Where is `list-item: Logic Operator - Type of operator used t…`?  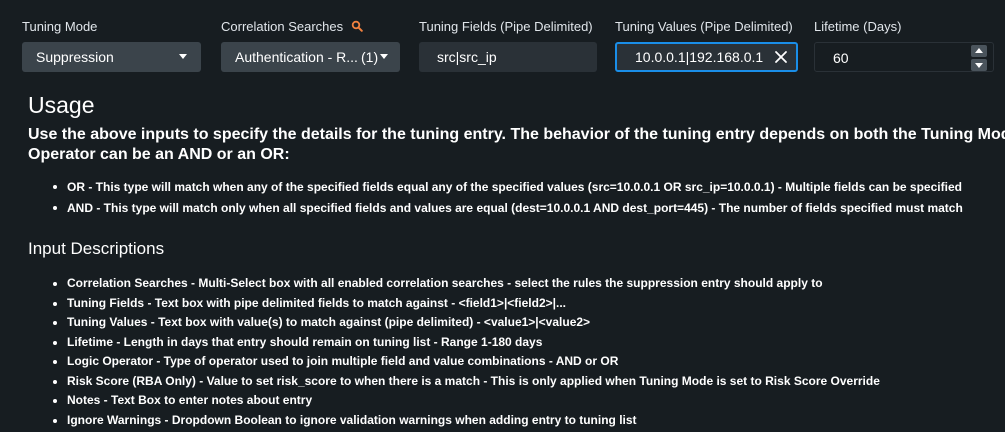
list-item: Logic Operator - Type of operator used t… is located at coordinates (454, 362).